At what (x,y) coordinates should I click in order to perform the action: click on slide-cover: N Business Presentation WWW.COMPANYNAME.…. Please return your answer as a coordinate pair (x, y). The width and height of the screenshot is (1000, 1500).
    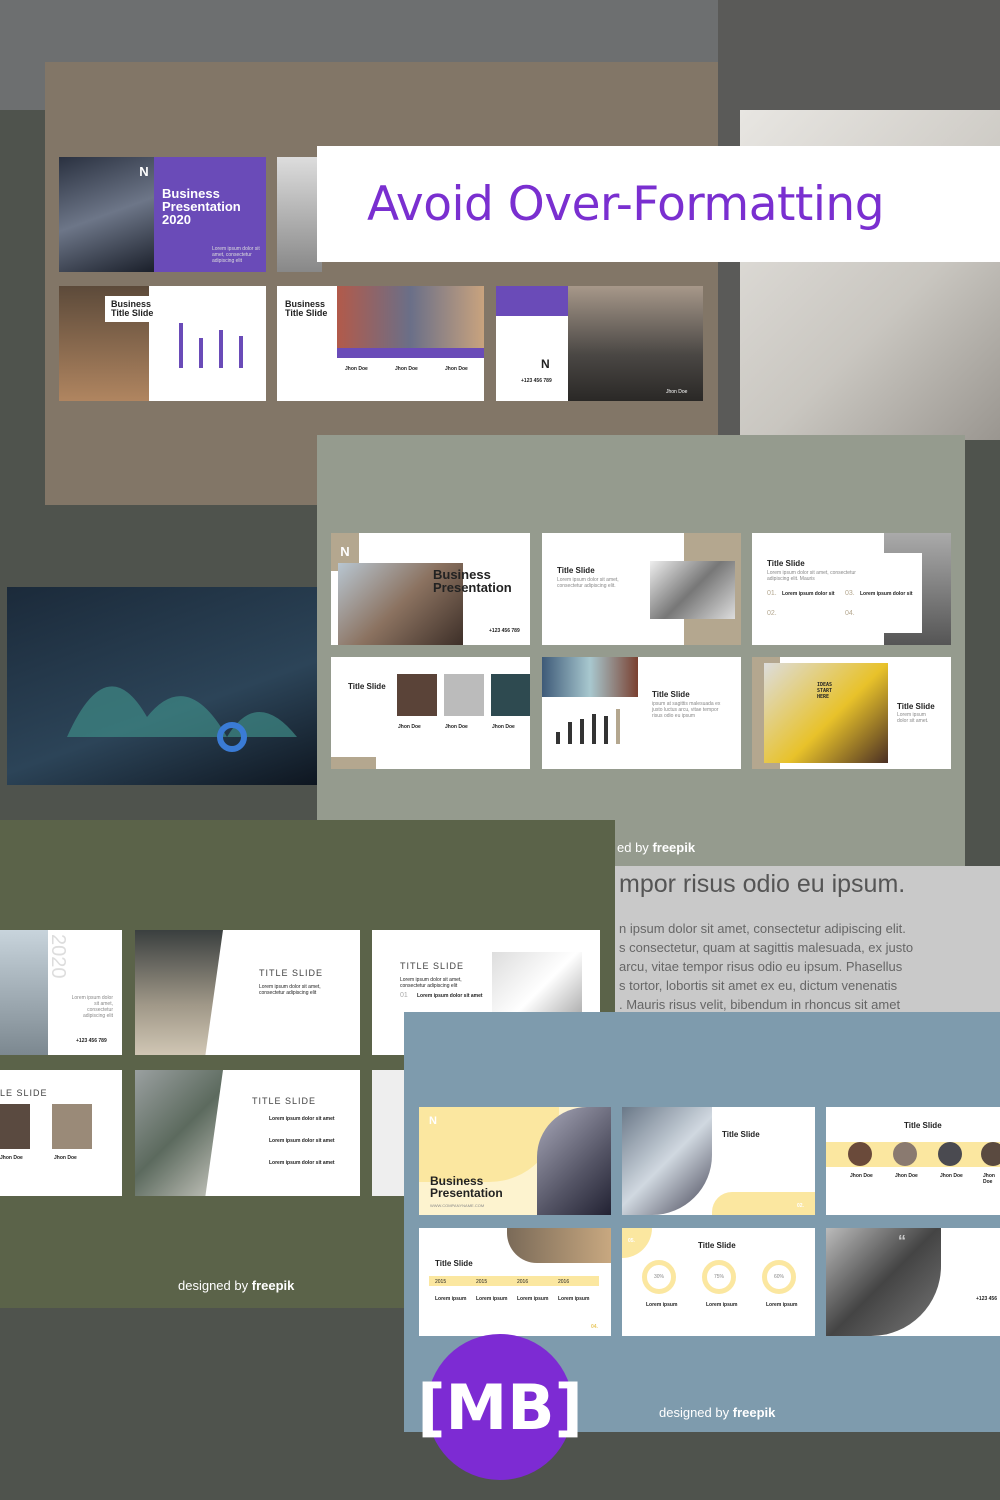
    Looking at the image, I should click on (515, 1161).